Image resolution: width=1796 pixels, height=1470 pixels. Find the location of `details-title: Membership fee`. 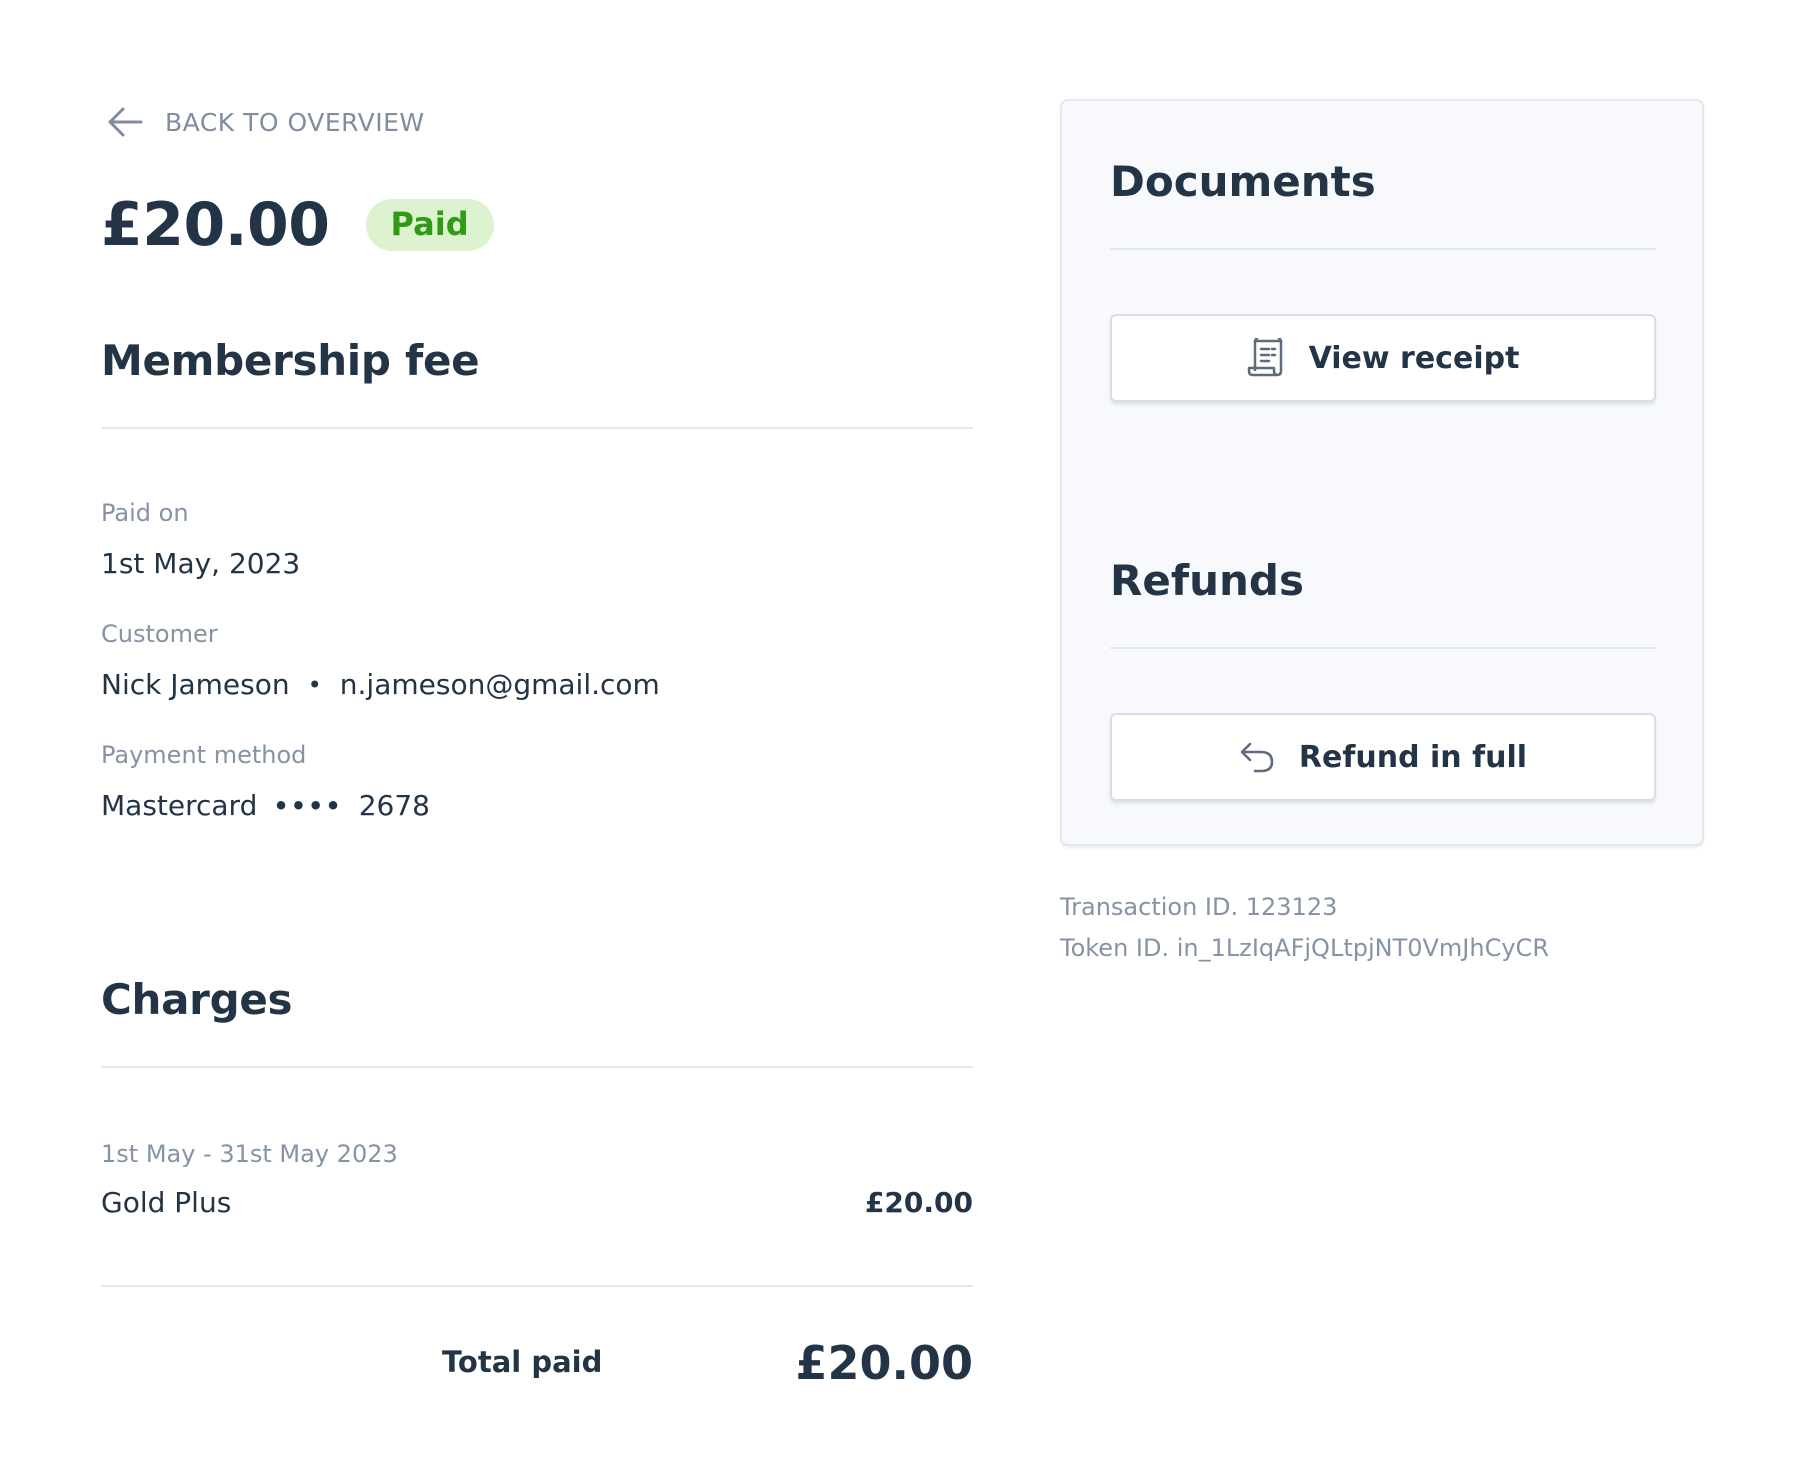

details-title: Membership fee is located at coordinates (290, 360).